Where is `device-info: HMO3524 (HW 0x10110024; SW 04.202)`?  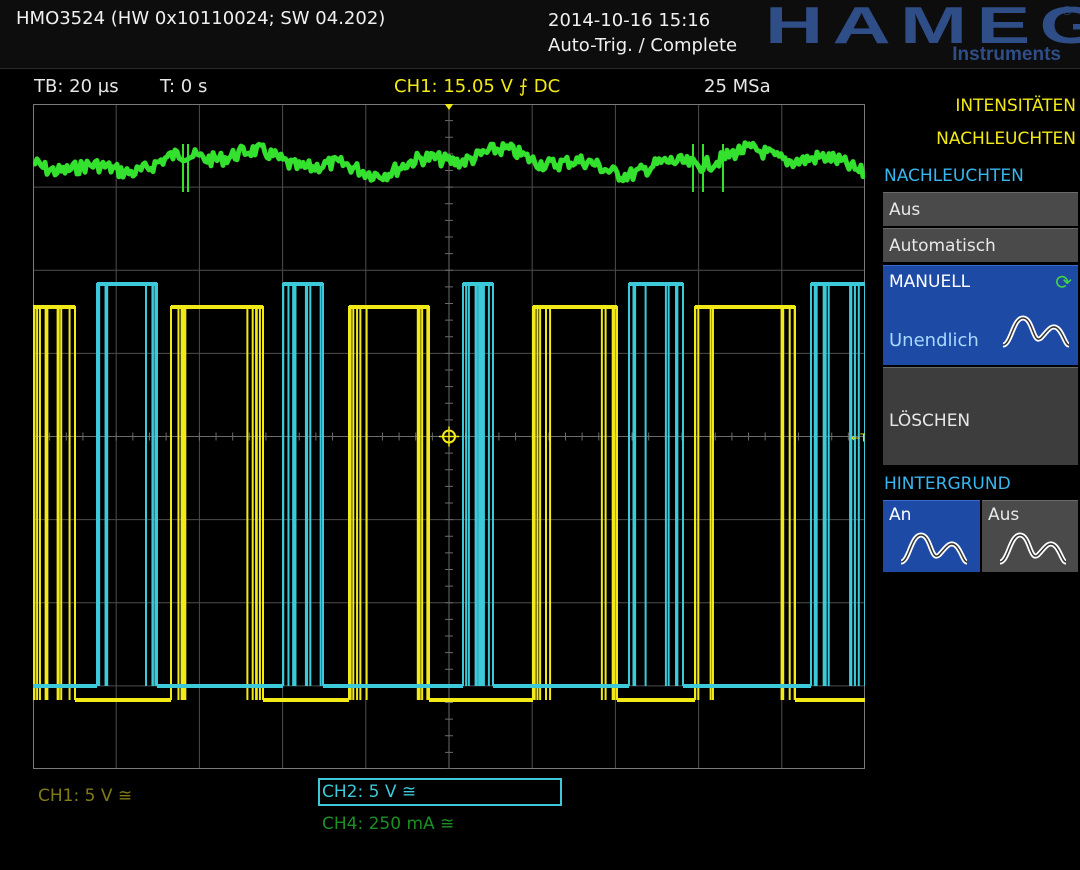 device-info: HMO3524 (HW 0x10110024; SW 04.202) is located at coordinates (201, 18).